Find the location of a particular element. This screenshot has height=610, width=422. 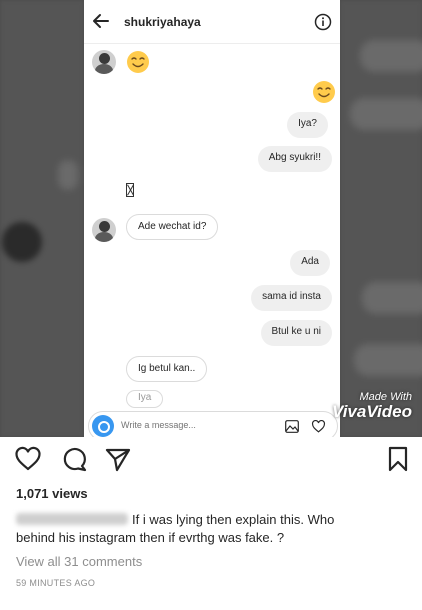

blurred-username is located at coordinates (72, 519).